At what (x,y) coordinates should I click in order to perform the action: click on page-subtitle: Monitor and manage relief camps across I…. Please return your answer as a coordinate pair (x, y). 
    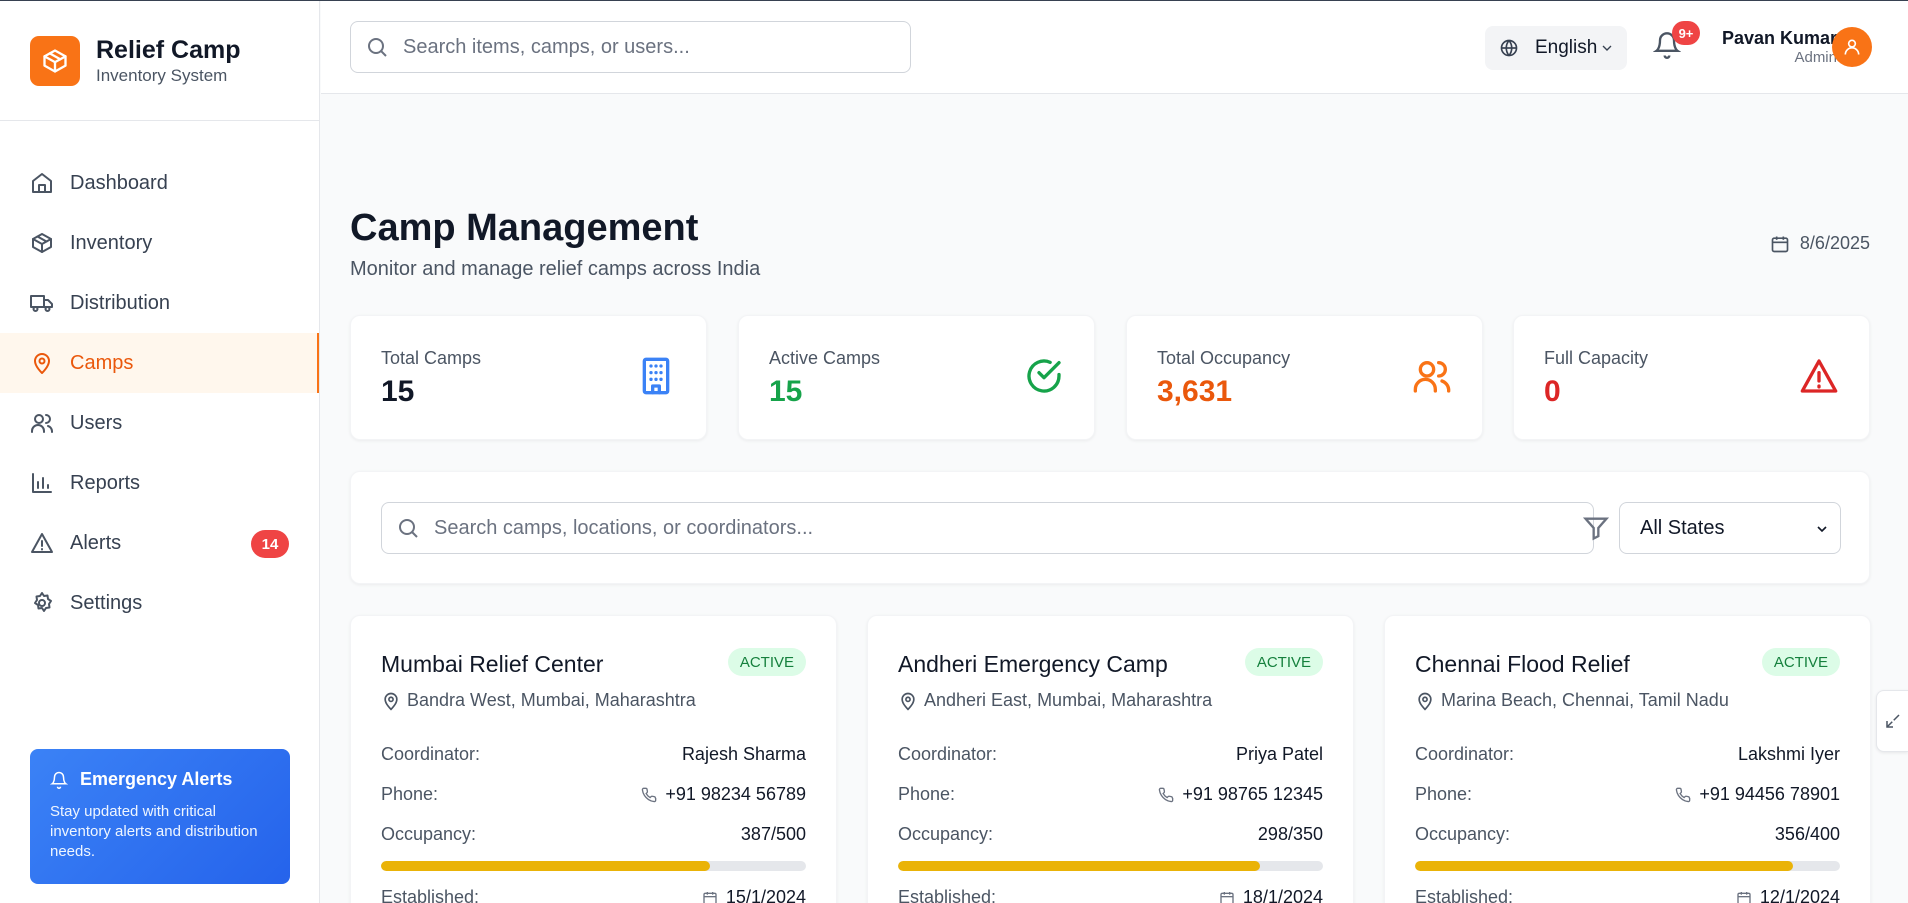
    Looking at the image, I should click on (555, 269).